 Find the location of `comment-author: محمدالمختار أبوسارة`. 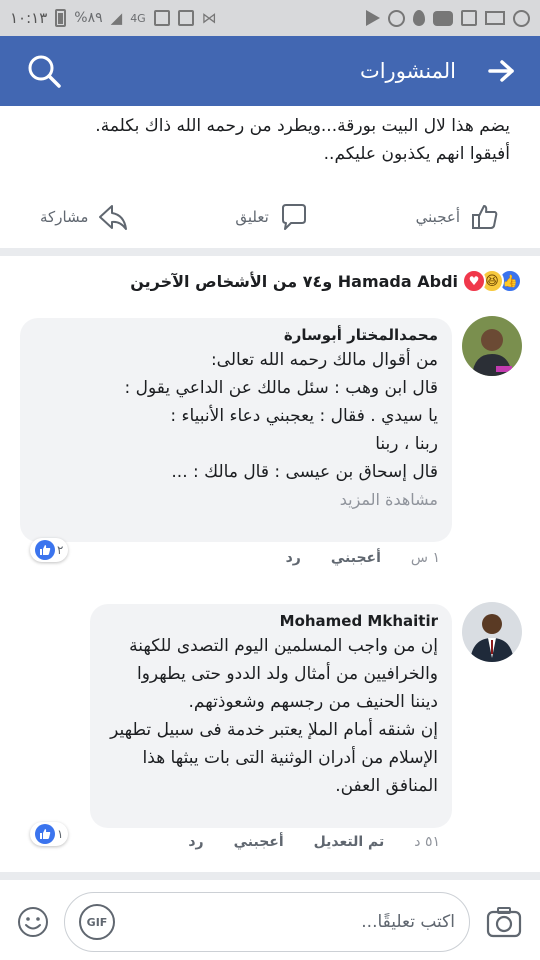

comment-author: محمدالمختار أبوسارة is located at coordinates (236, 335).